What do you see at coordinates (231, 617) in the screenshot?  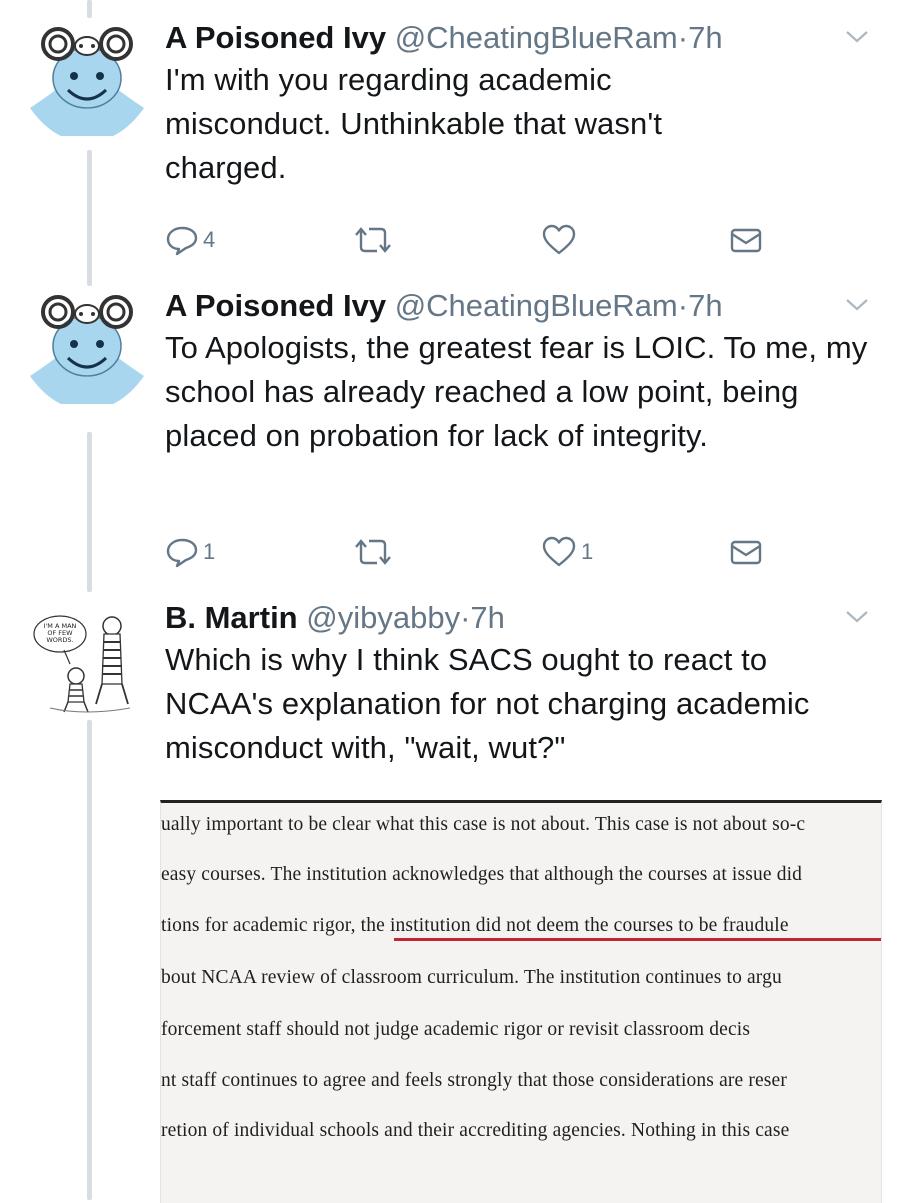 I see `author-name: B. Martin` at bounding box center [231, 617].